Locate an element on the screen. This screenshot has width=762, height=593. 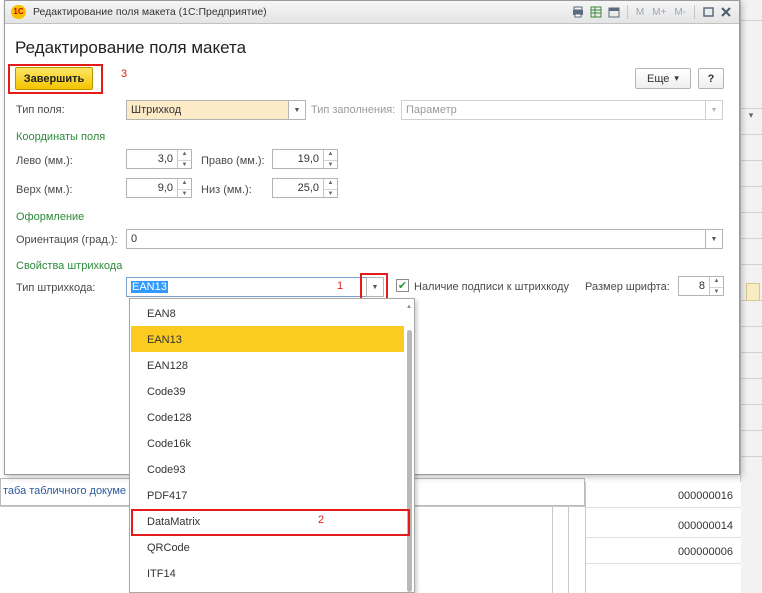
memory-plus-button: M+ is located at coordinates (659, 12).